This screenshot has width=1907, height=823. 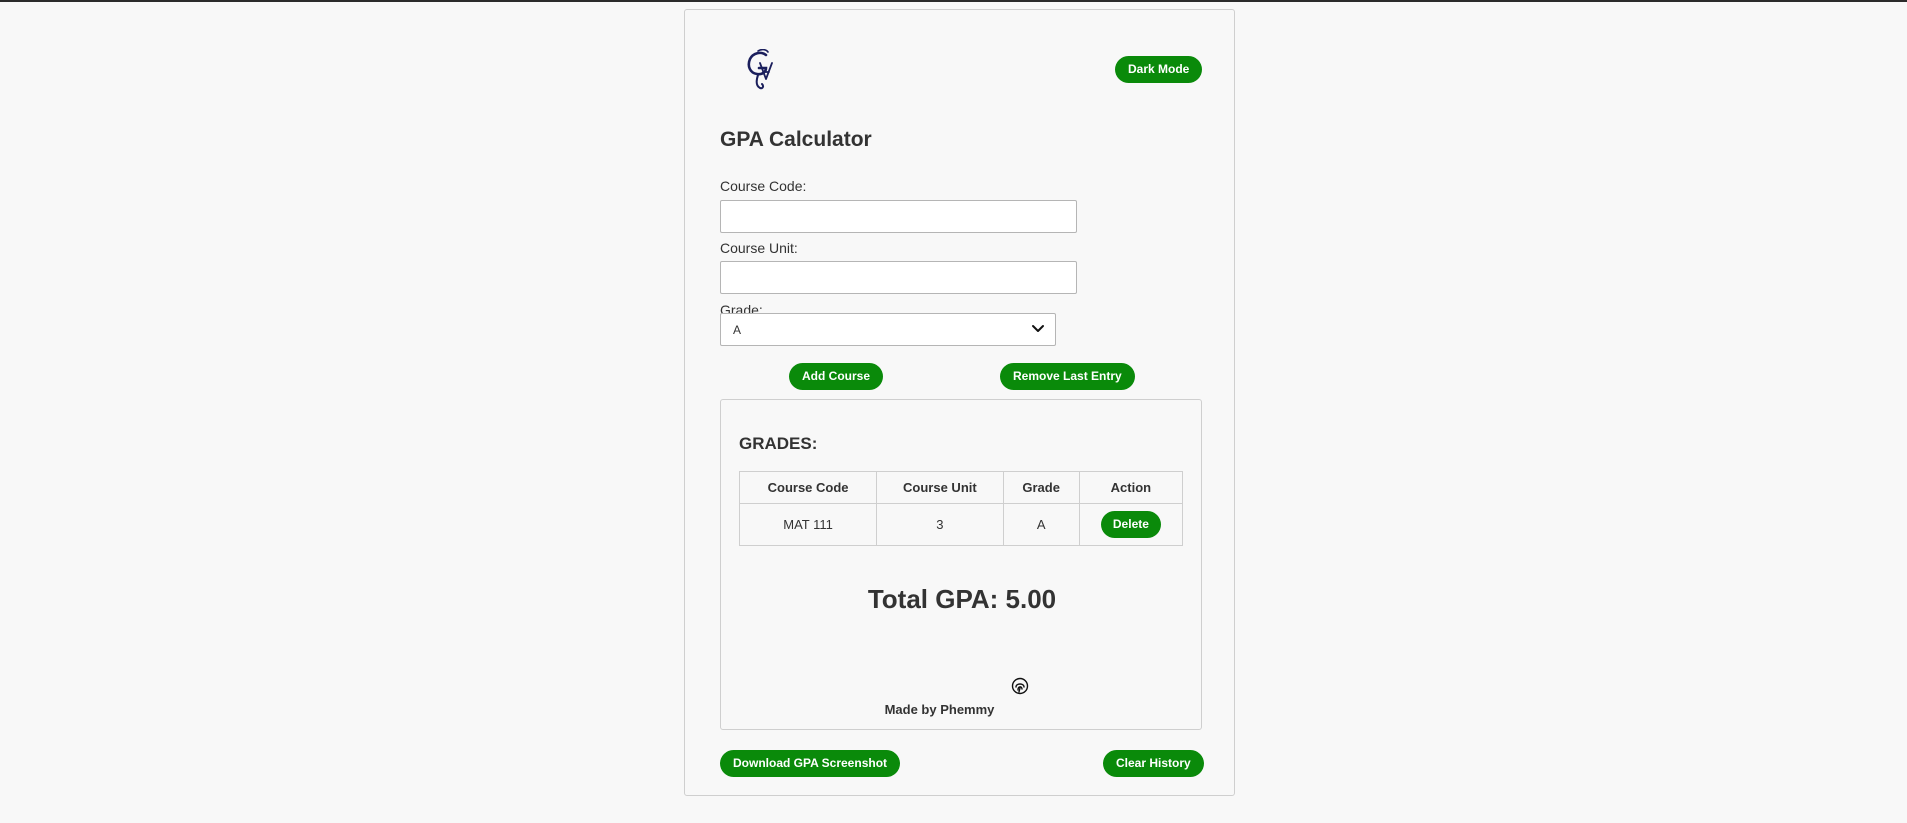 I want to click on delete-button: Delete, so click(x=1130, y=524).